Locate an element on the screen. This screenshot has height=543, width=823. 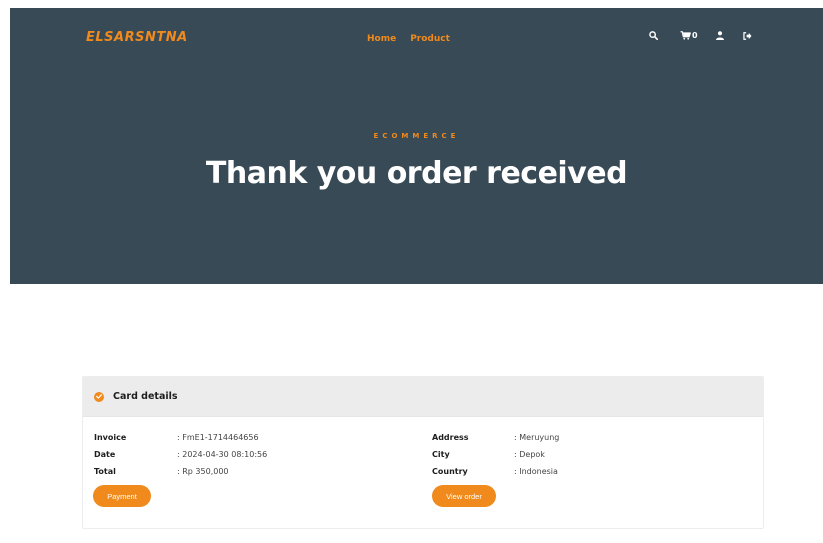
total-value: : Rp 350,000 is located at coordinates (203, 471).